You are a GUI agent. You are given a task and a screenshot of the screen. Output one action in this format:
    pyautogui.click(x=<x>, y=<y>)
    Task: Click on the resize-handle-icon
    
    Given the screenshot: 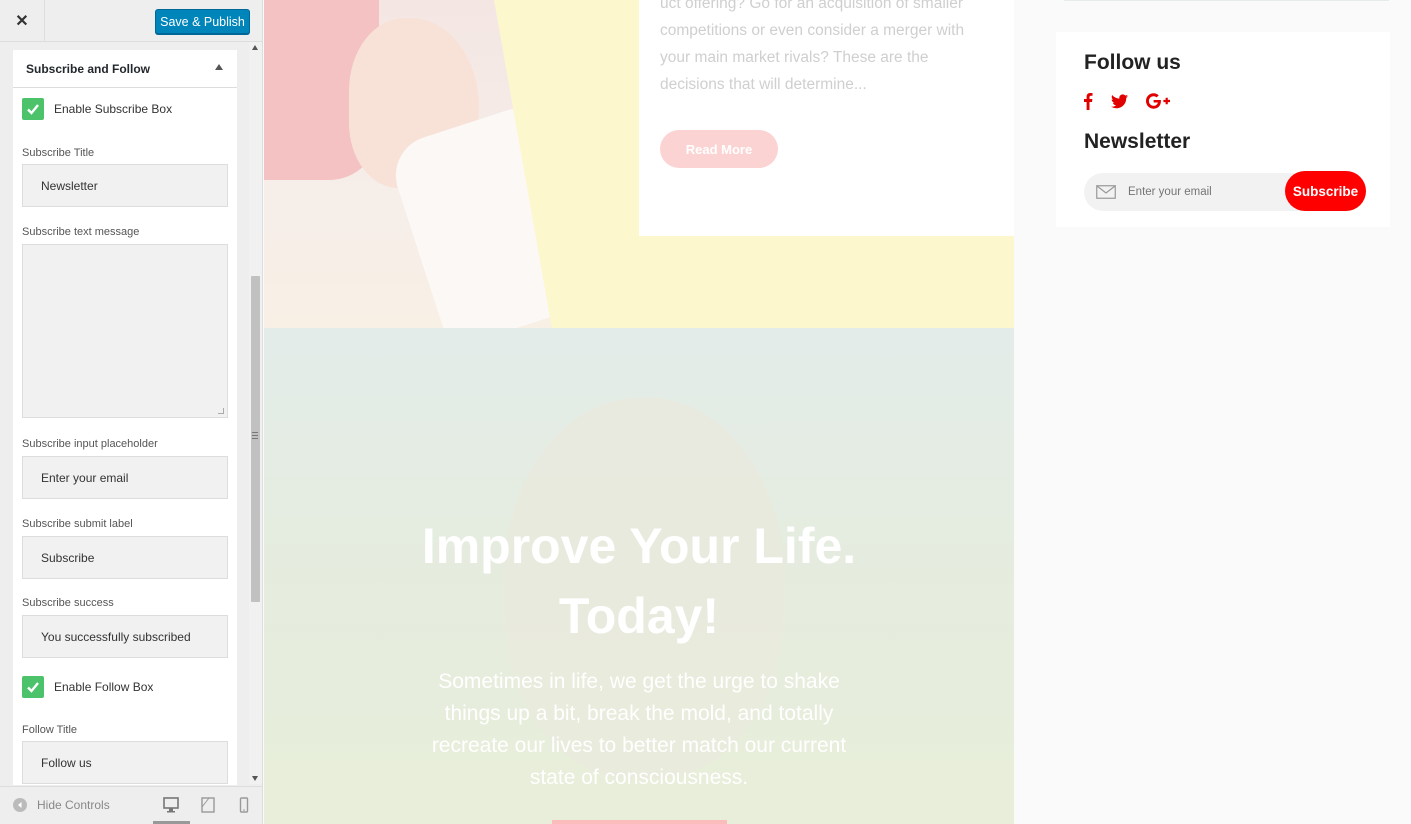 What is the action you would take?
    pyautogui.click(x=221, y=411)
    